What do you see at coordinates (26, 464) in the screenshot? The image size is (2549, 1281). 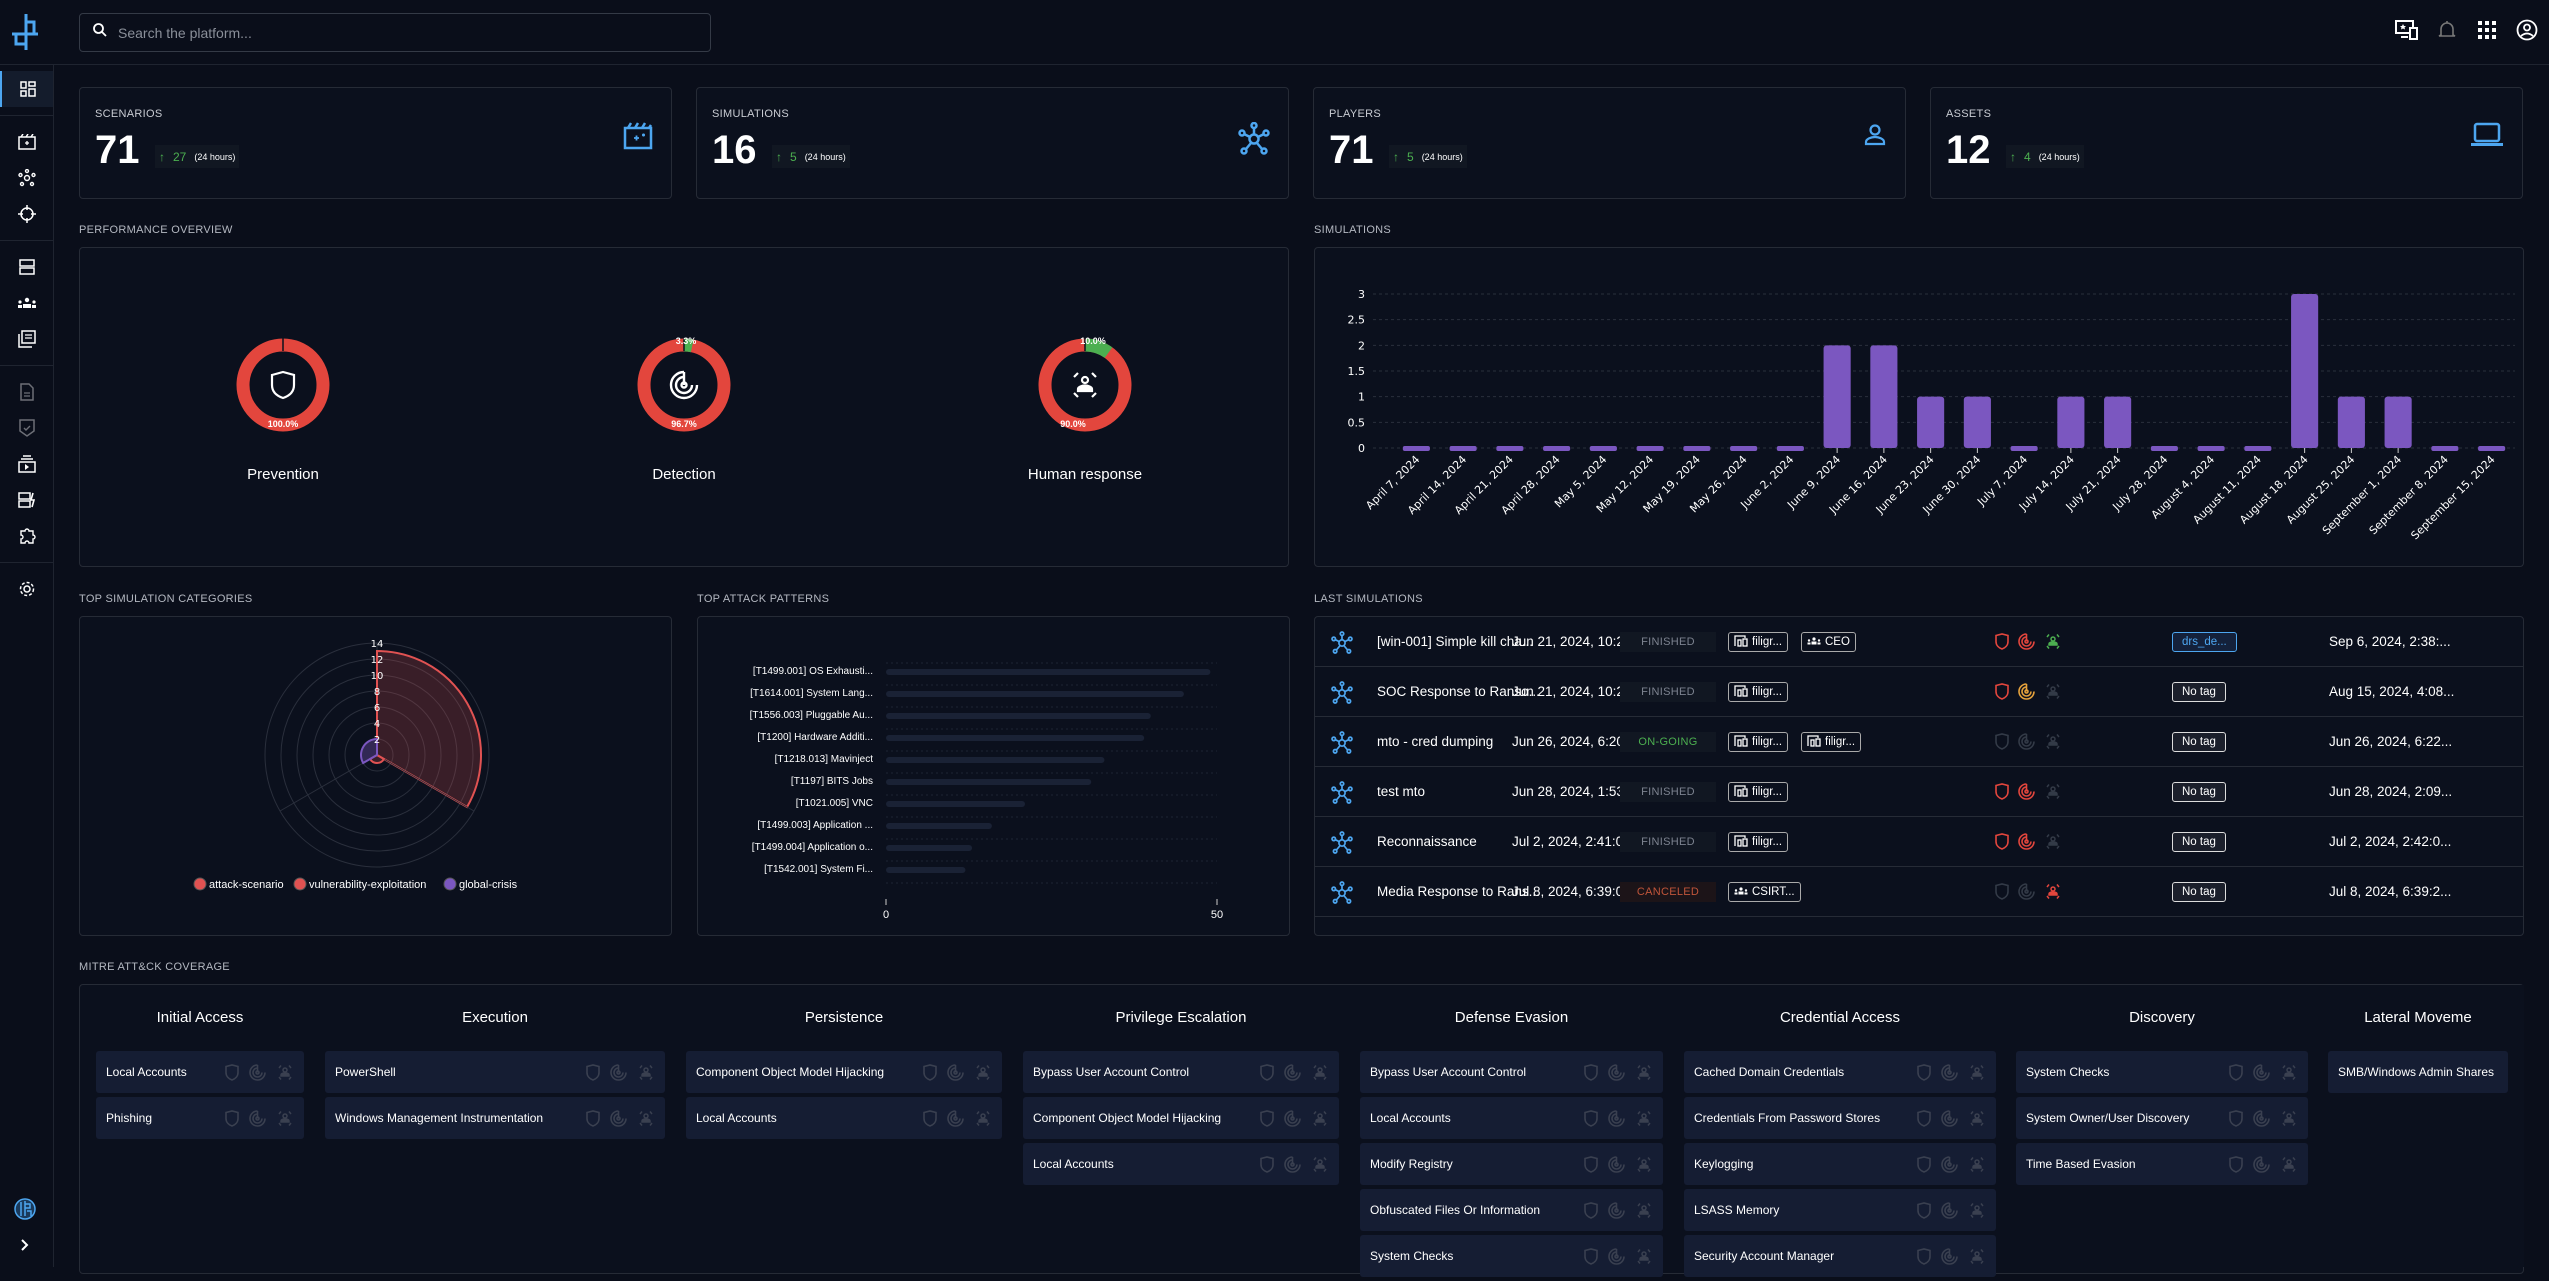 I see `sidebar-item-channels` at bounding box center [26, 464].